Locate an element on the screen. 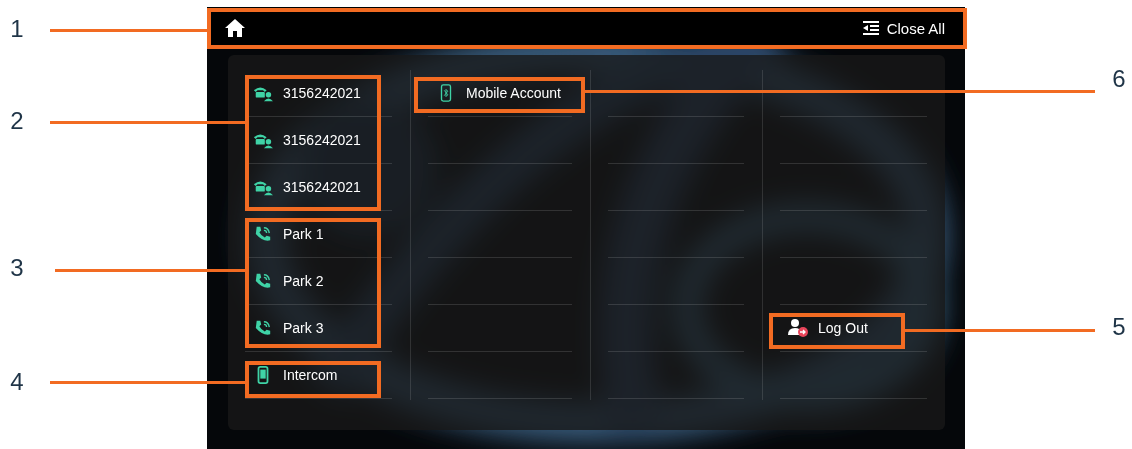 The width and height of the screenshot is (1132, 449). callout-number: 5 is located at coordinates (1119, 327).